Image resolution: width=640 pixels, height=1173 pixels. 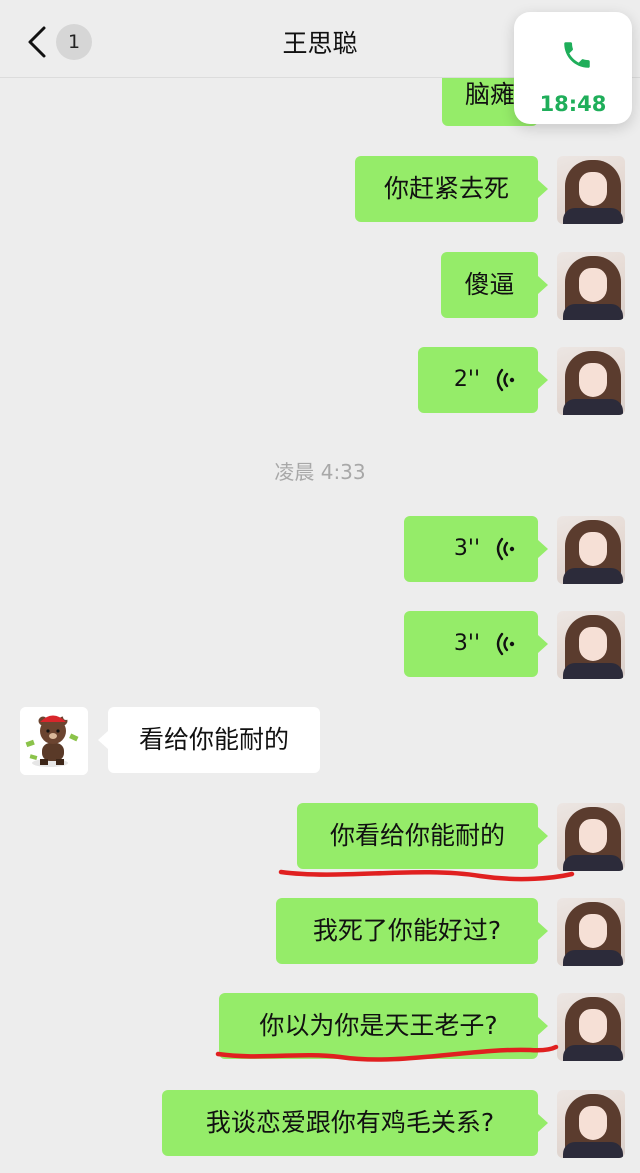 I want to click on bear-sticker-icon, so click(x=54, y=741).